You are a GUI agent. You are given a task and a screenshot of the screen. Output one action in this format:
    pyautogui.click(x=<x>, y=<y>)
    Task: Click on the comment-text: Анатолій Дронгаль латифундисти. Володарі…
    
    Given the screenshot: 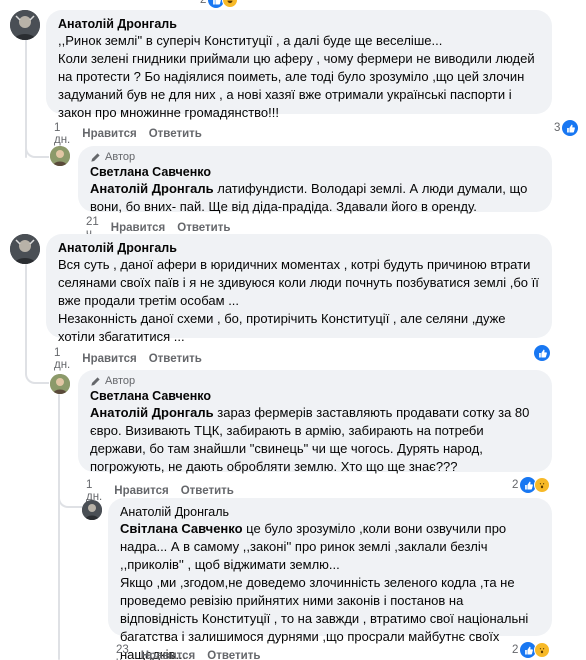 What is the action you would take?
    pyautogui.click(x=315, y=198)
    